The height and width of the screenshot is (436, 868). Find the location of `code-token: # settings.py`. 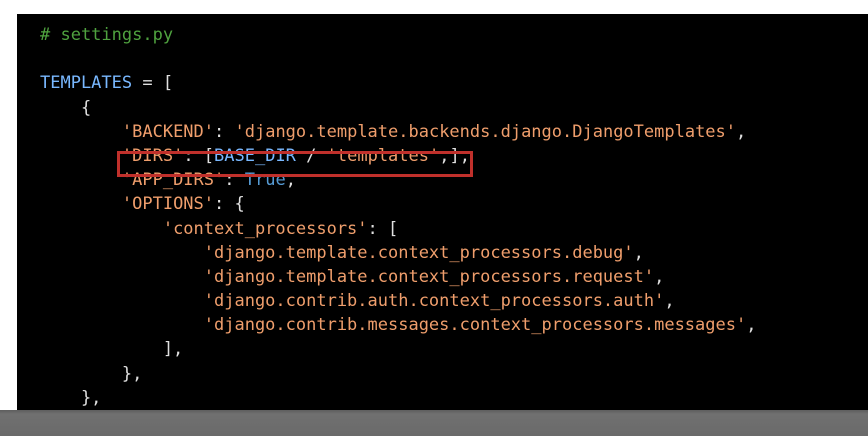

code-token: # settings.py is located at coordinates (107, 35).